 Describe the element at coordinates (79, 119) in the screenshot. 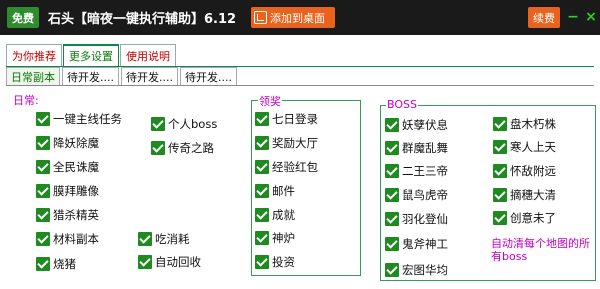

I see `daily-item: 一键主线任务` at that location.